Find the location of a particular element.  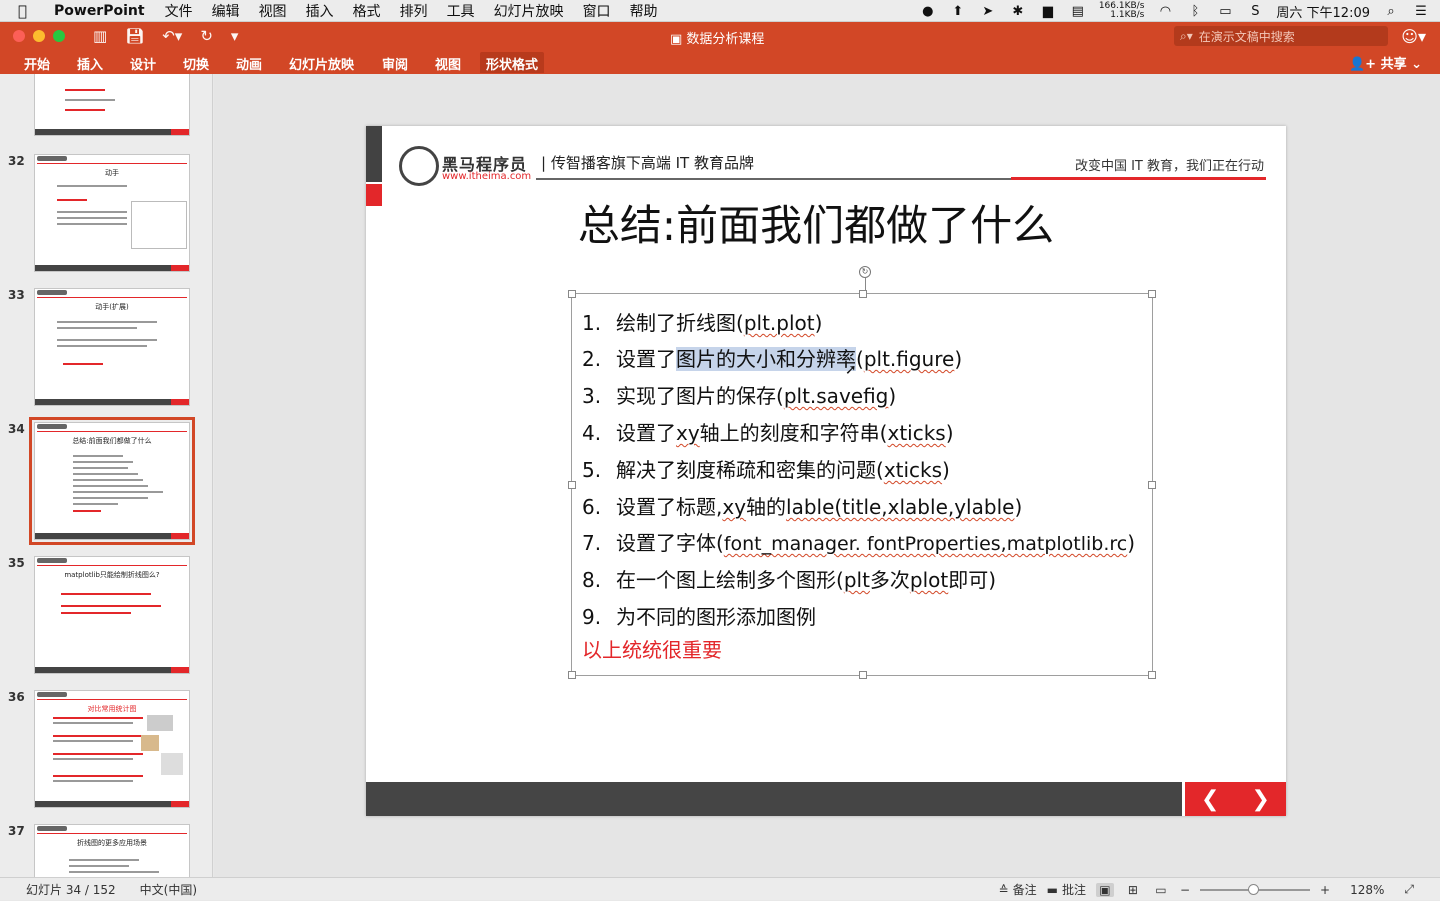

bug-icon: ✱ is located at coordinates (1018, 11).